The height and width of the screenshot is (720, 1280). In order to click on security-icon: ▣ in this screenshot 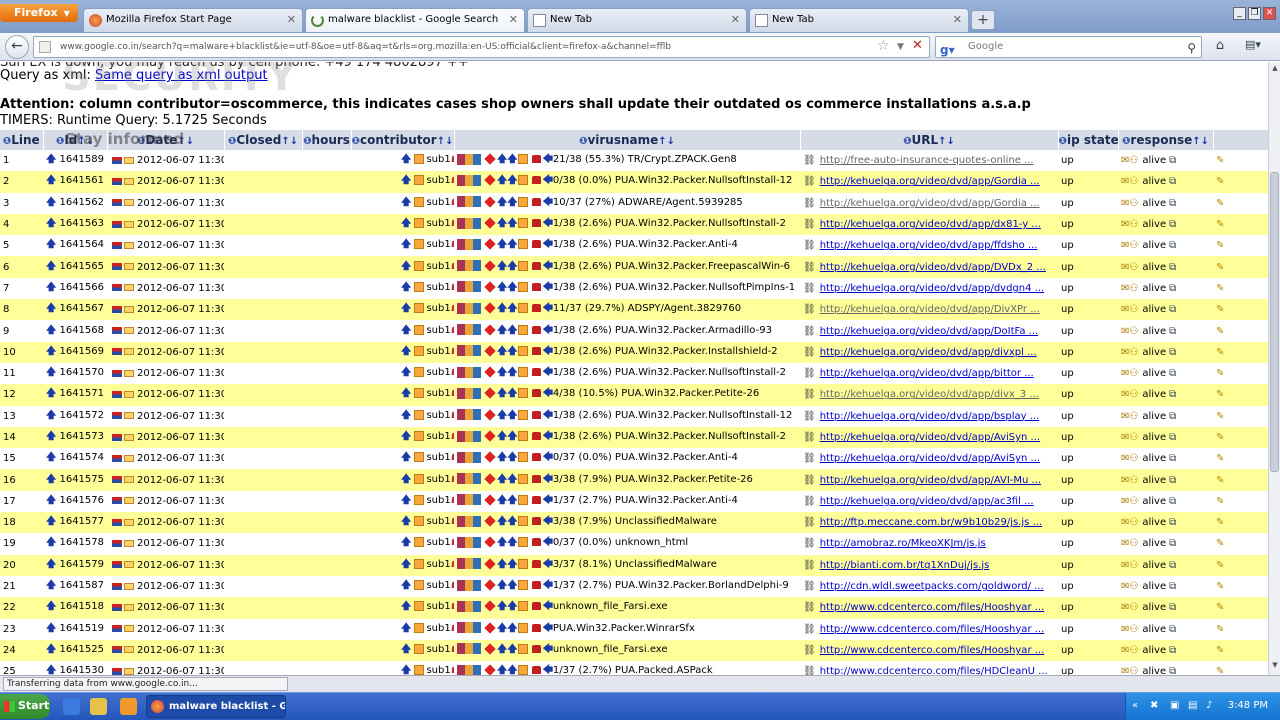, I will do `click(1176, 706)`.